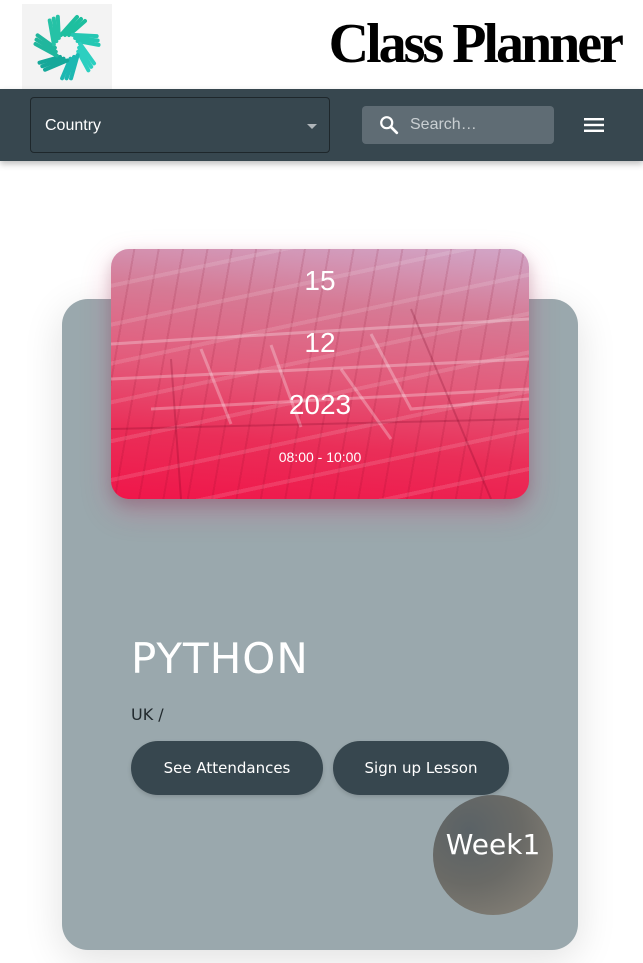  What do you see at coordinates (320, 457) in the screenshot?
I see `time-range: 08:00 - 10:00` at bounding box center [320, 457].